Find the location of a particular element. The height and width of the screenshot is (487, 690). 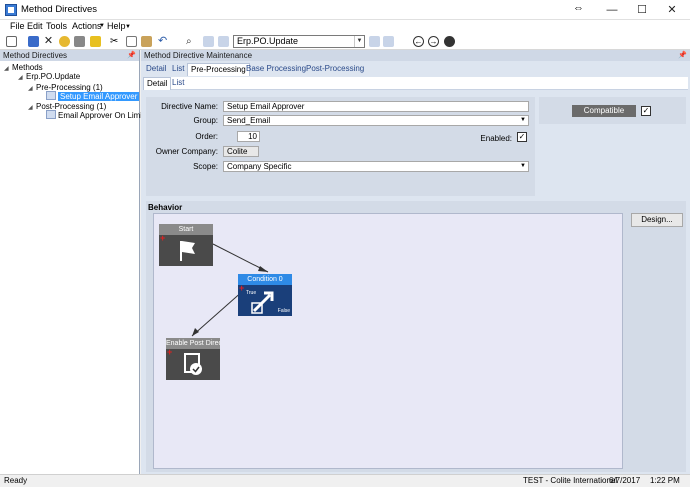

status-time: 1:22 PM is located at coordinates (665, 480).